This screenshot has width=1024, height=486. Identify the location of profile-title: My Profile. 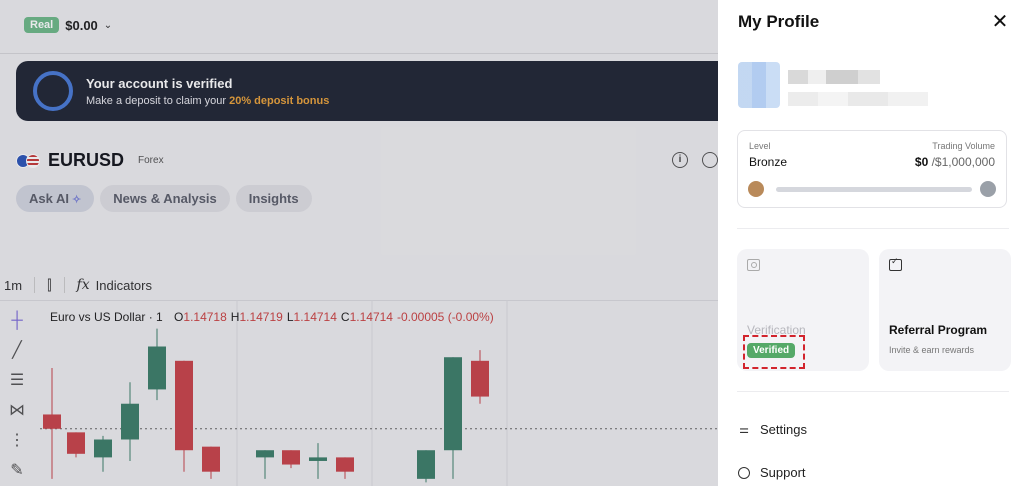
(779, 21).